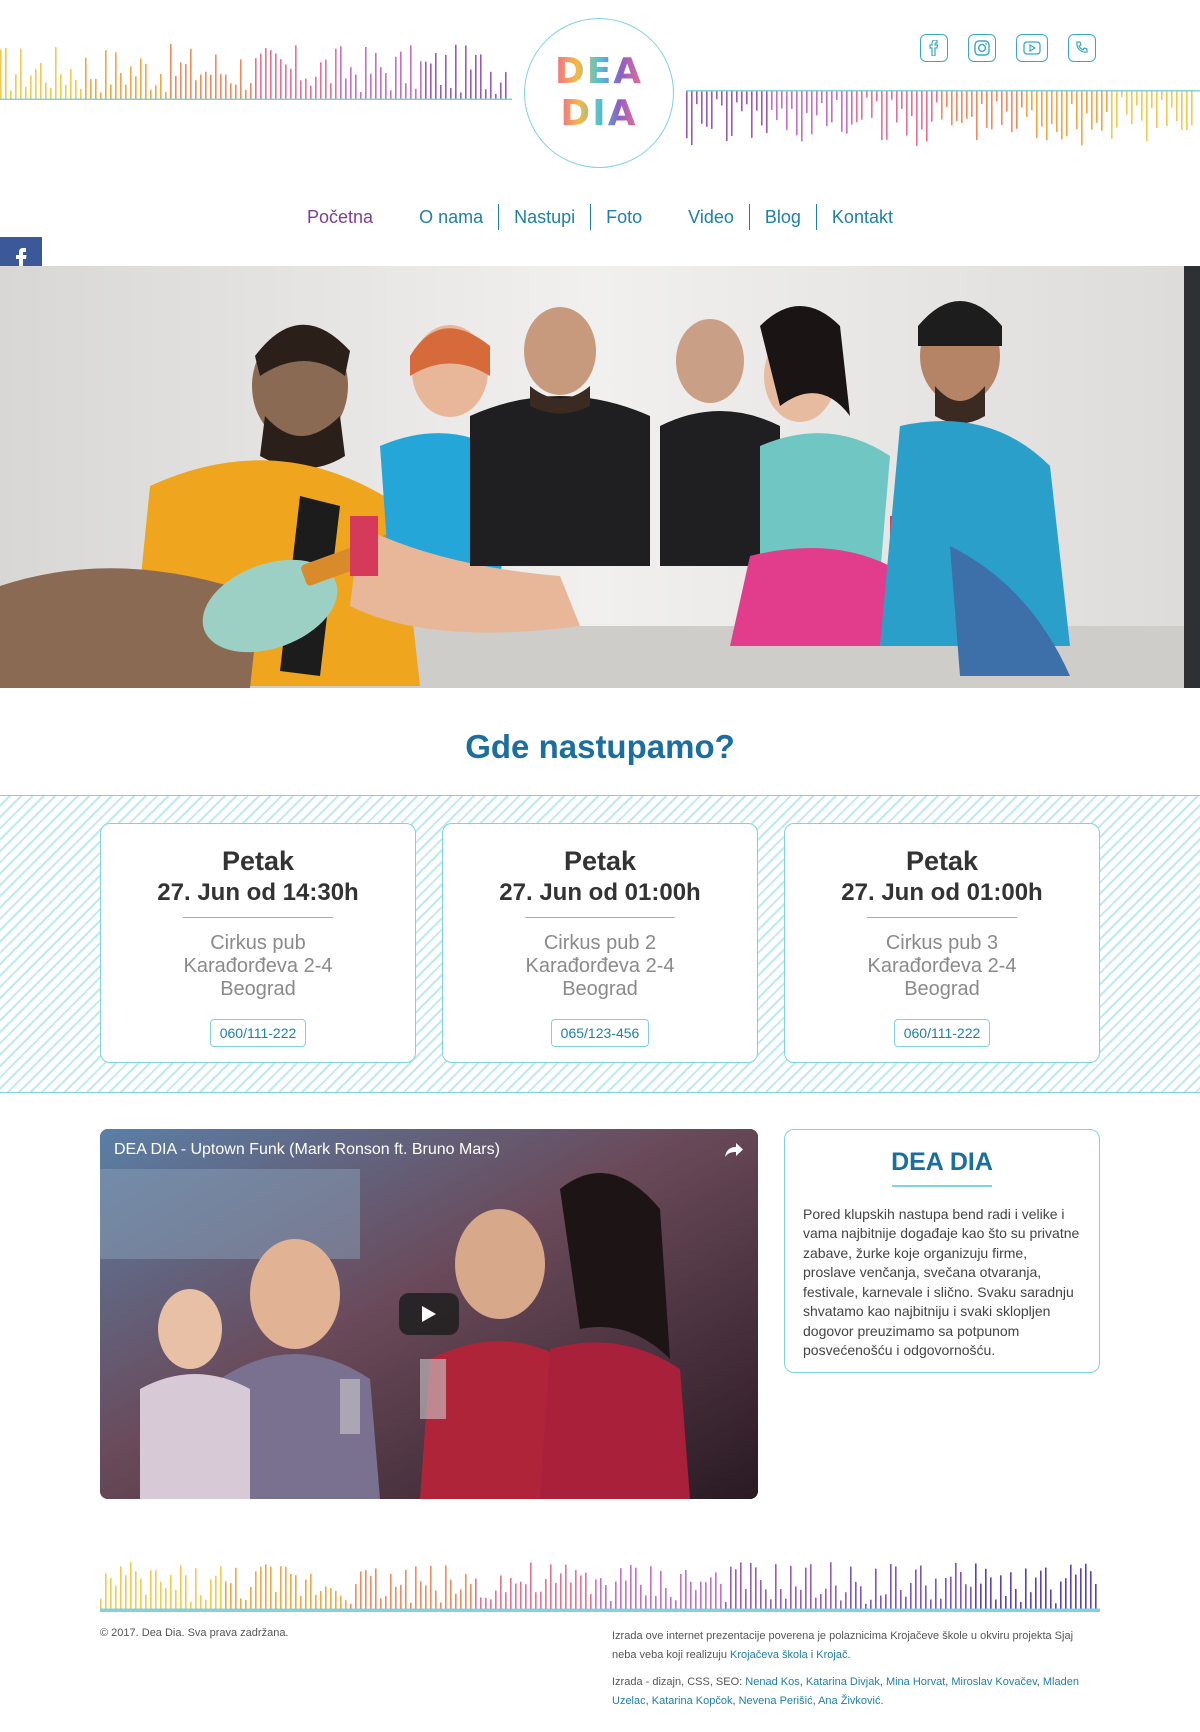 The image size is (1200, 1732). Describe the element at coordinates (692, 1701) in the screenshot. I see `team-member-link: Katarina Kopčok` at that location.